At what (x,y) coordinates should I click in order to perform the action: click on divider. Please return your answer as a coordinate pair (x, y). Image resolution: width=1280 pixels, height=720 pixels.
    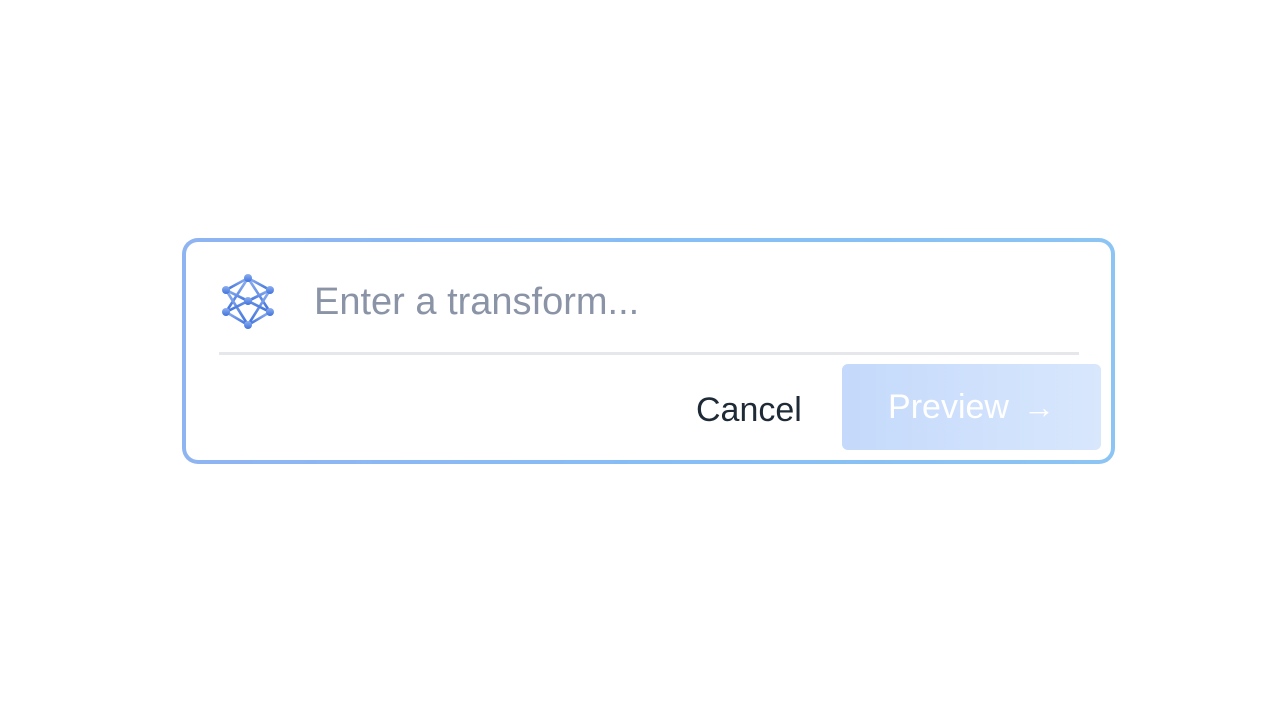
    Looking at the image, I should click on (649, 353).